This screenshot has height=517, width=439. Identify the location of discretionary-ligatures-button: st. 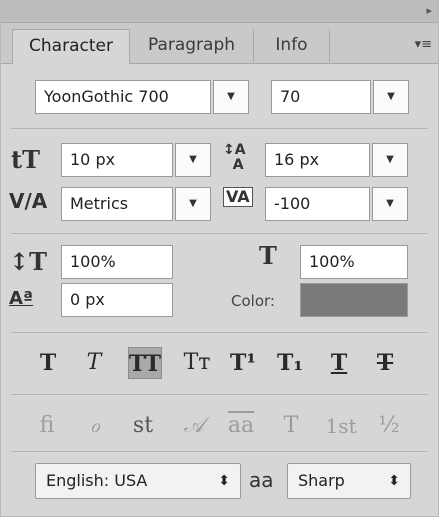
(143, 426).